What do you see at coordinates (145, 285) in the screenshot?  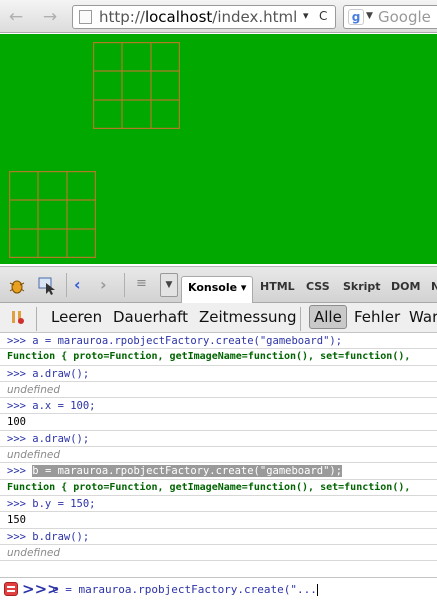 I see `list-icon: ≡` at bounding box center [145, 285].